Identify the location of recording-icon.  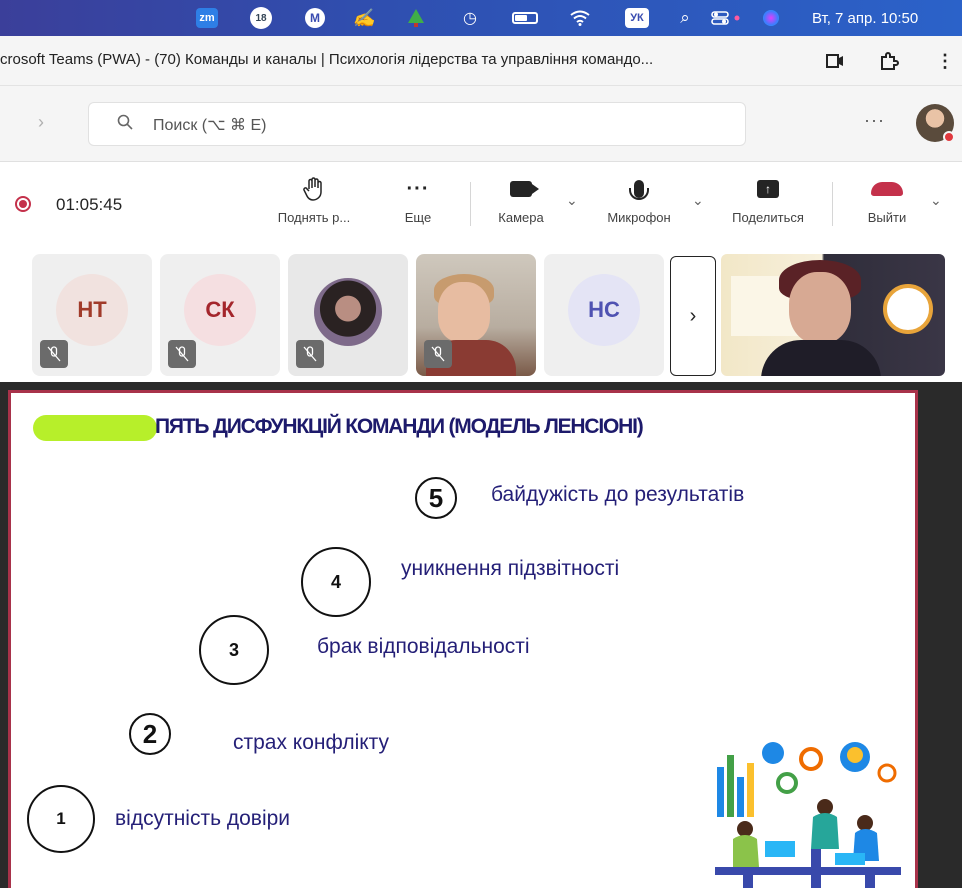
(23, 204).